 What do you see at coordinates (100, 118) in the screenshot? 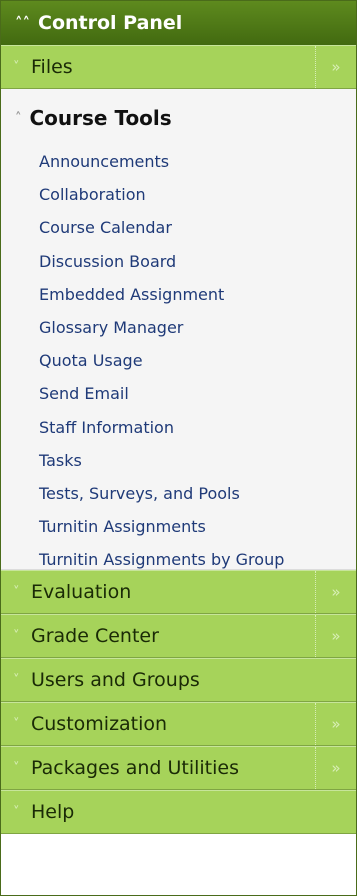
I see `course-tools-title: Course Tools` at bounding box center [100, 118].